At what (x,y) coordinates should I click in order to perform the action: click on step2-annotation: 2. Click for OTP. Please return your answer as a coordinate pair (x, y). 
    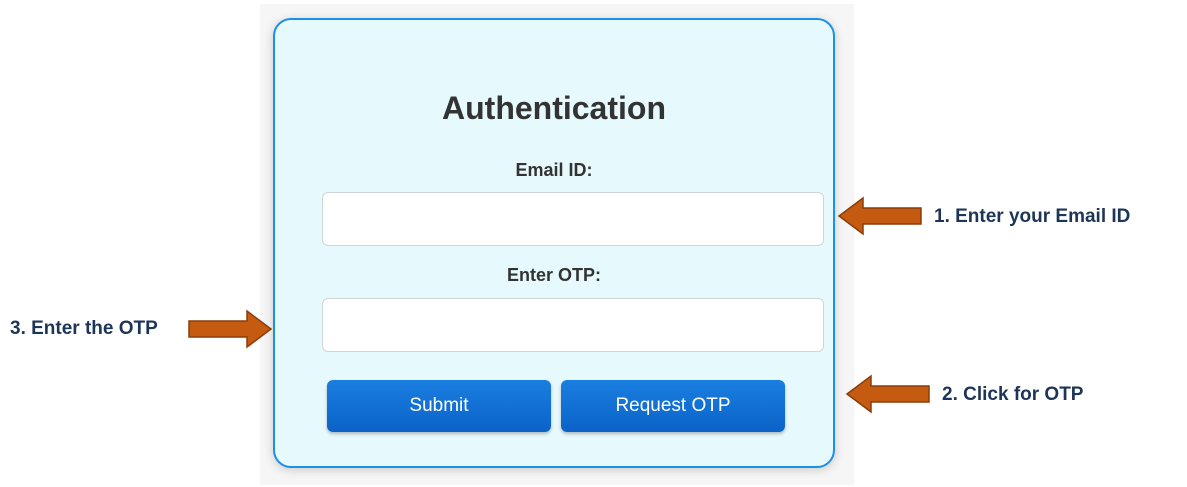
    Looking at the image, I should click on (1013, 394).